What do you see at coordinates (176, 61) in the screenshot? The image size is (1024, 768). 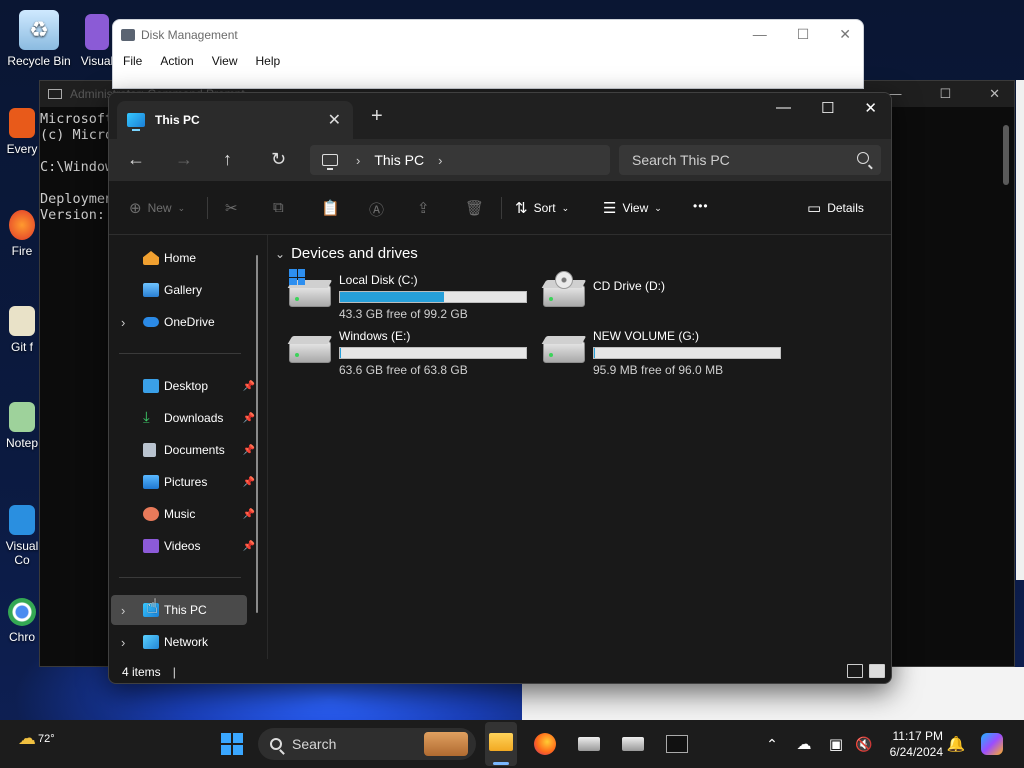 I see `menu-action: Action` at bounding box center [176, 61].